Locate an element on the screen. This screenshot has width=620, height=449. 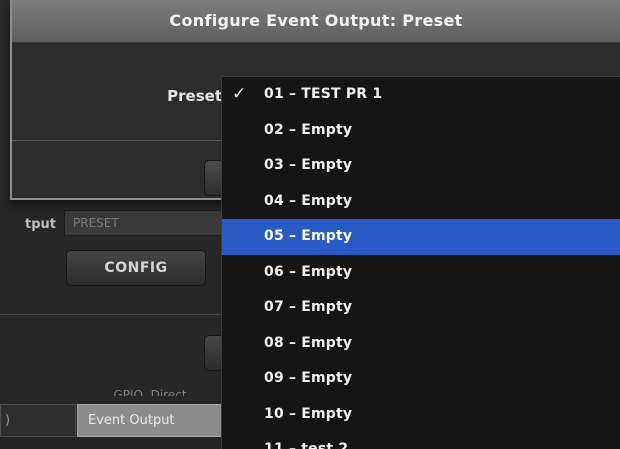
preset-menu-item: 04 – Empty is located at coordinates (421, 202).